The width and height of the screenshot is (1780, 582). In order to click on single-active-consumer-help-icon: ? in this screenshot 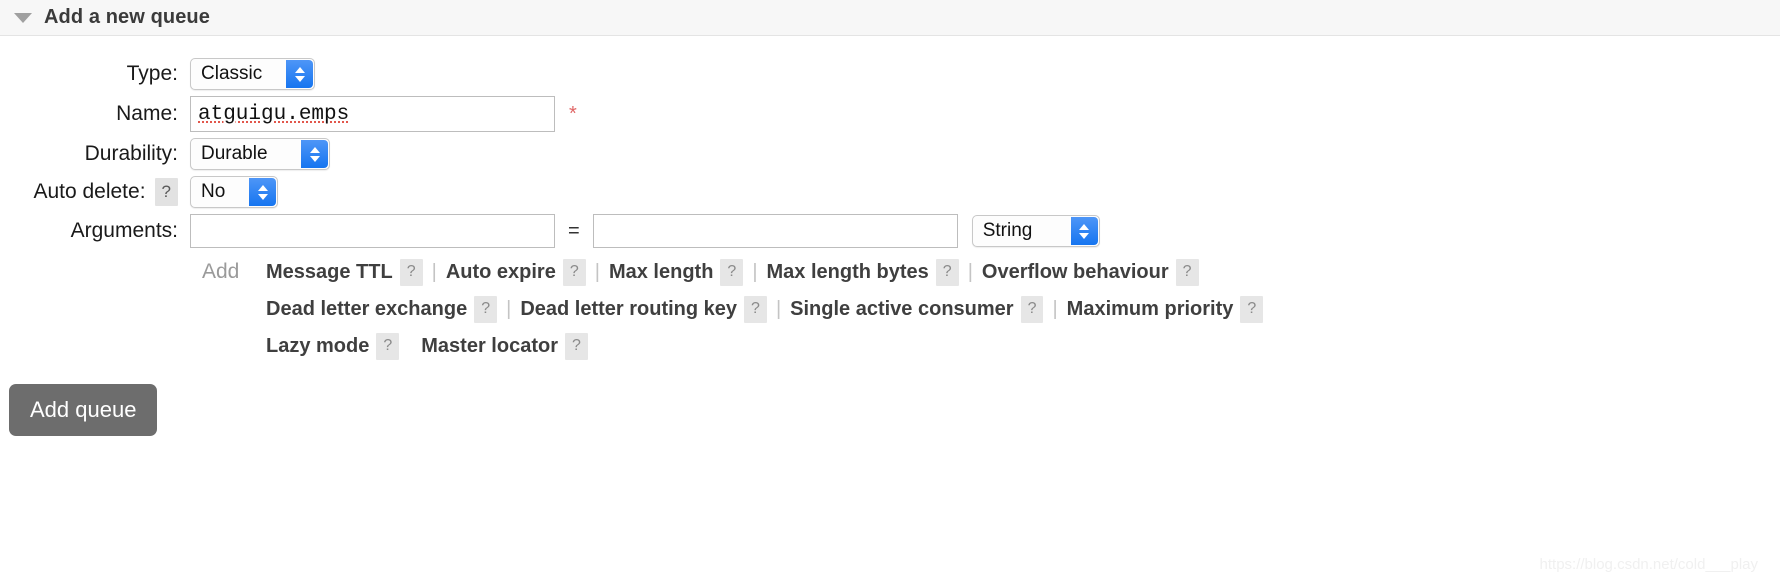, I will do `click(1032, 309)`.